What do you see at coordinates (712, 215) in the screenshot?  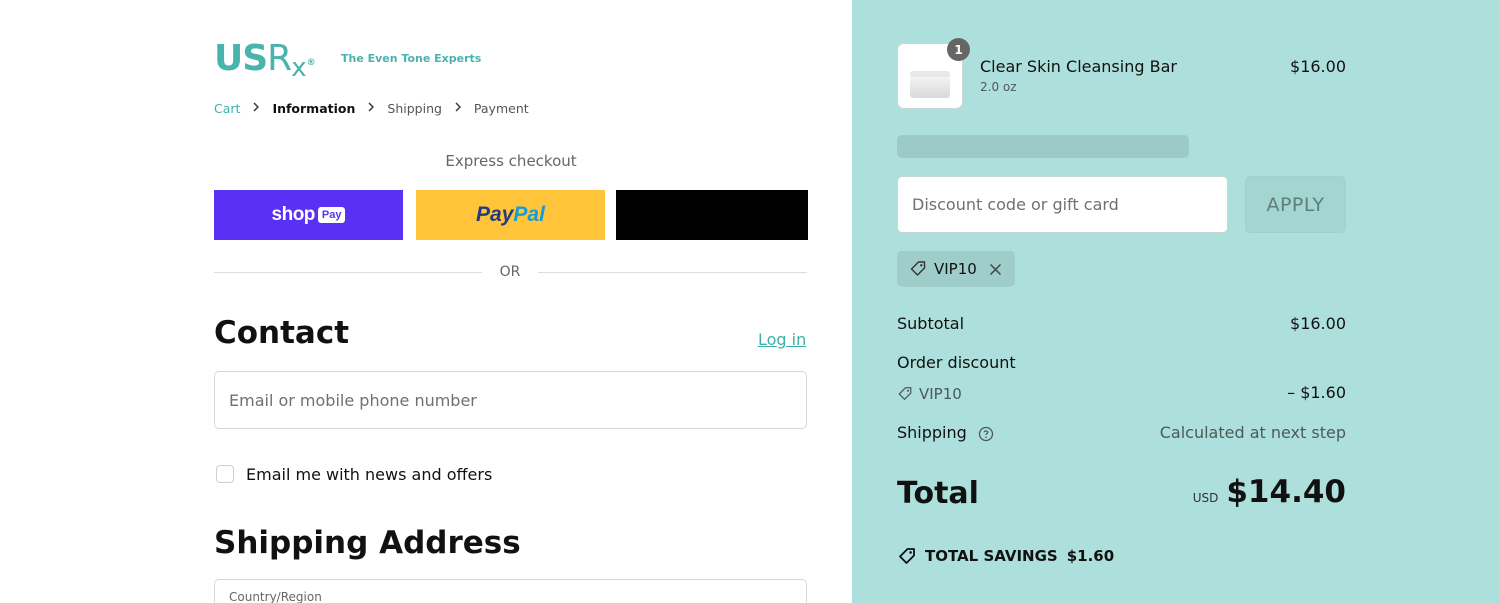 I see `express-pay-button` at bounding box center [712, 215].